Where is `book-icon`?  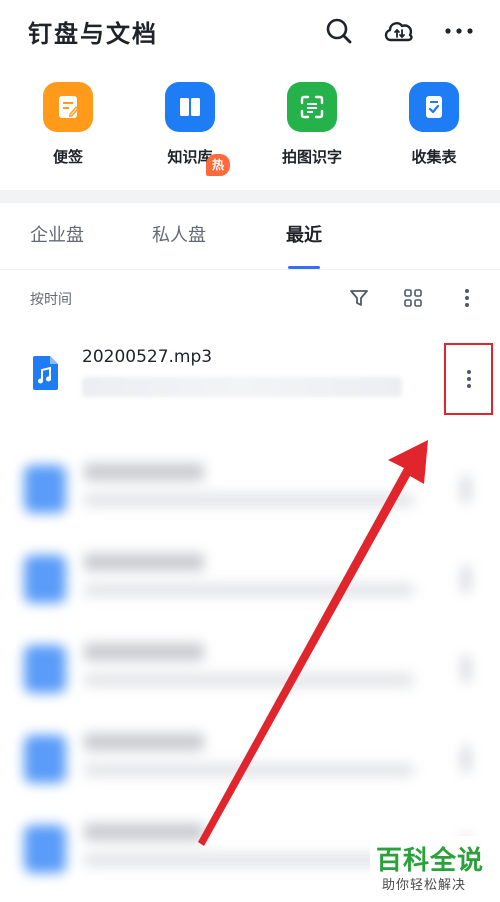
book-icon is located at coordinates (190, 107).